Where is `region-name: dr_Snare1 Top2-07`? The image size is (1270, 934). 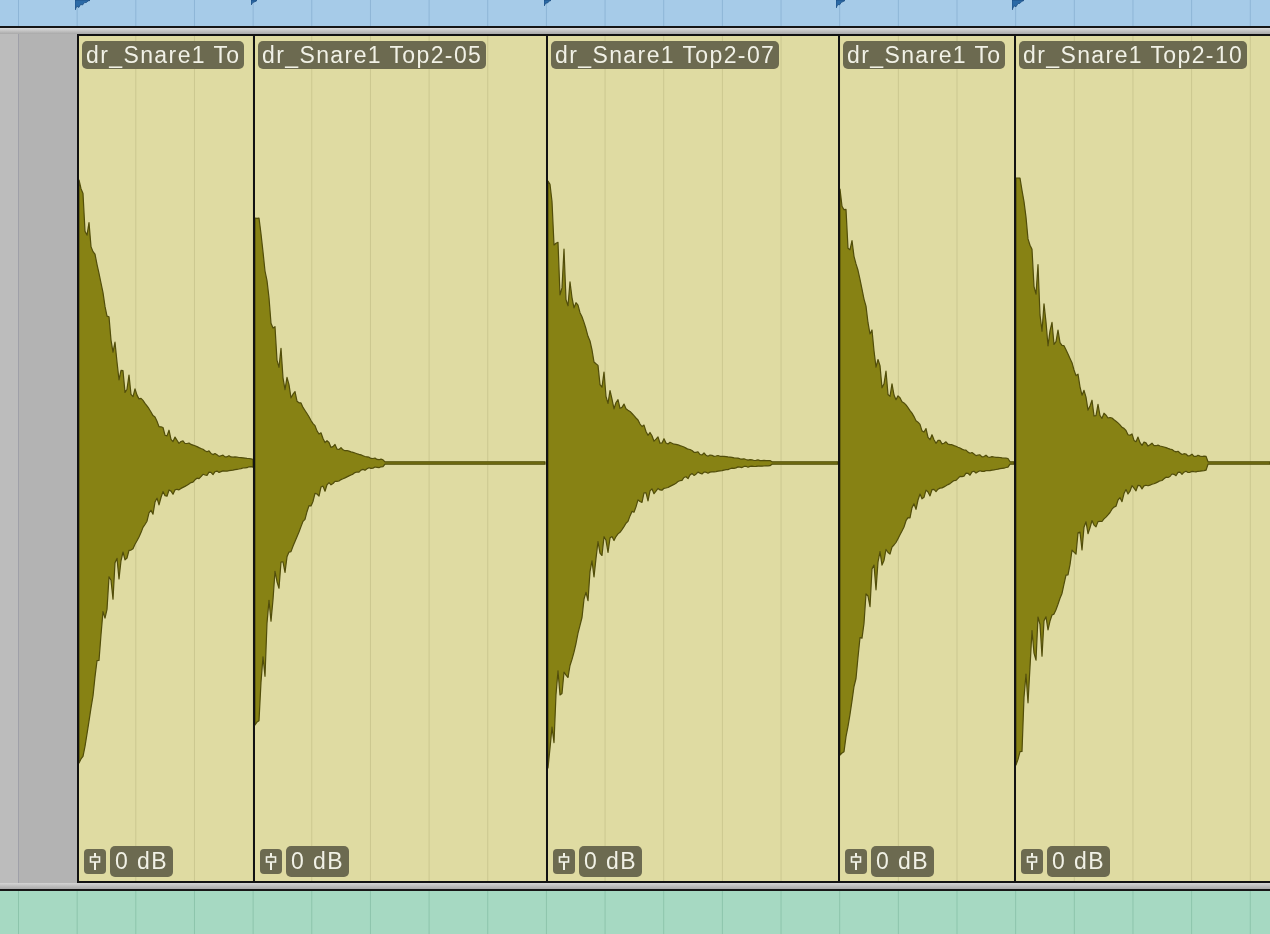 region-name: dr_Snare1 Top2-07 is located at coordinates (665, 55).